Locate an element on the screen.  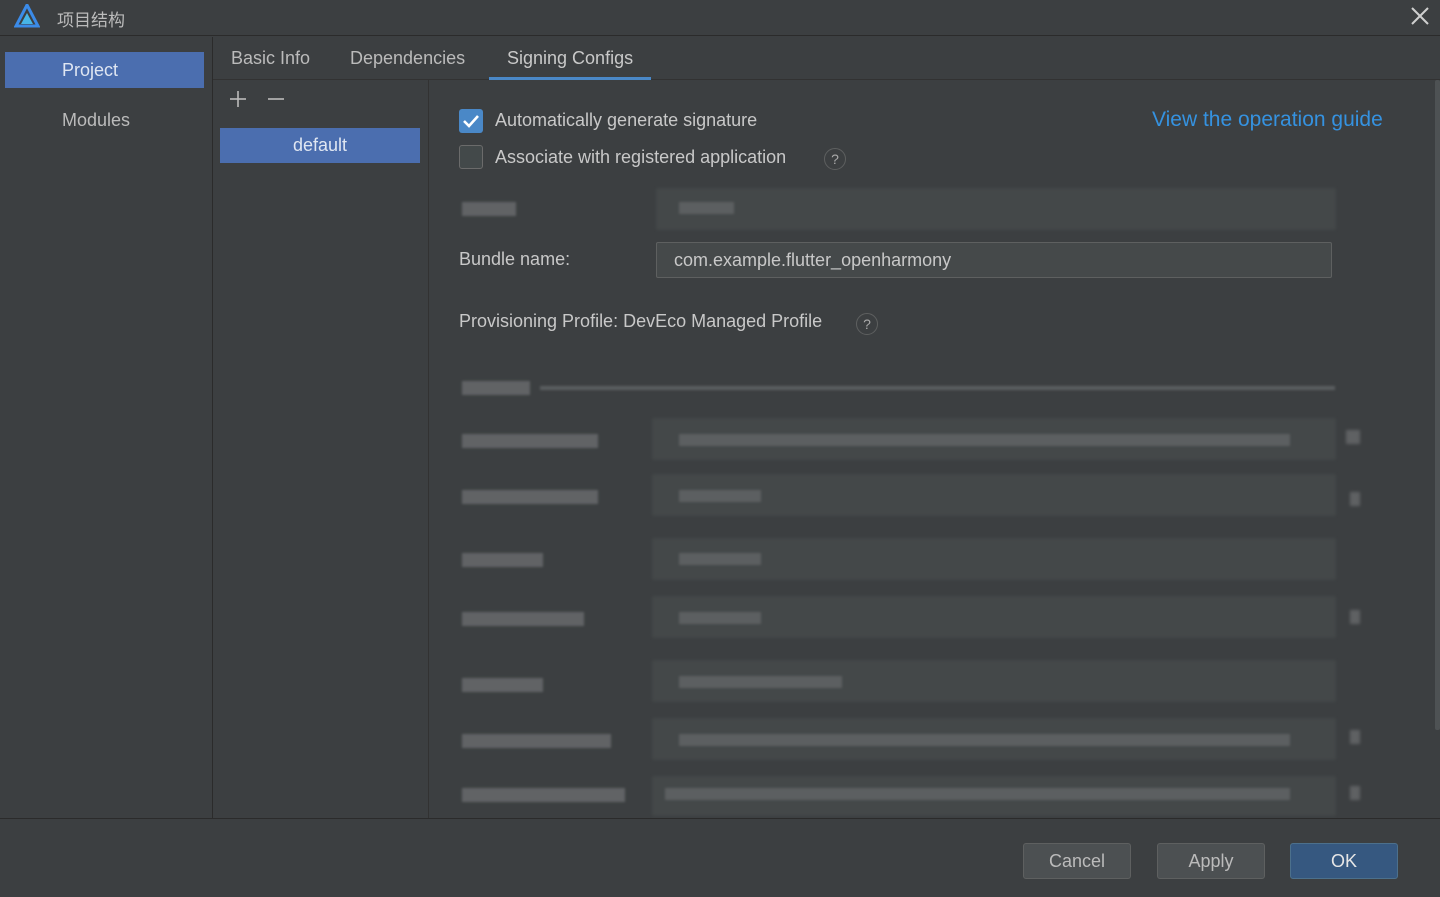
title-bar: 项目结构 is located at coordinates (720, 18).